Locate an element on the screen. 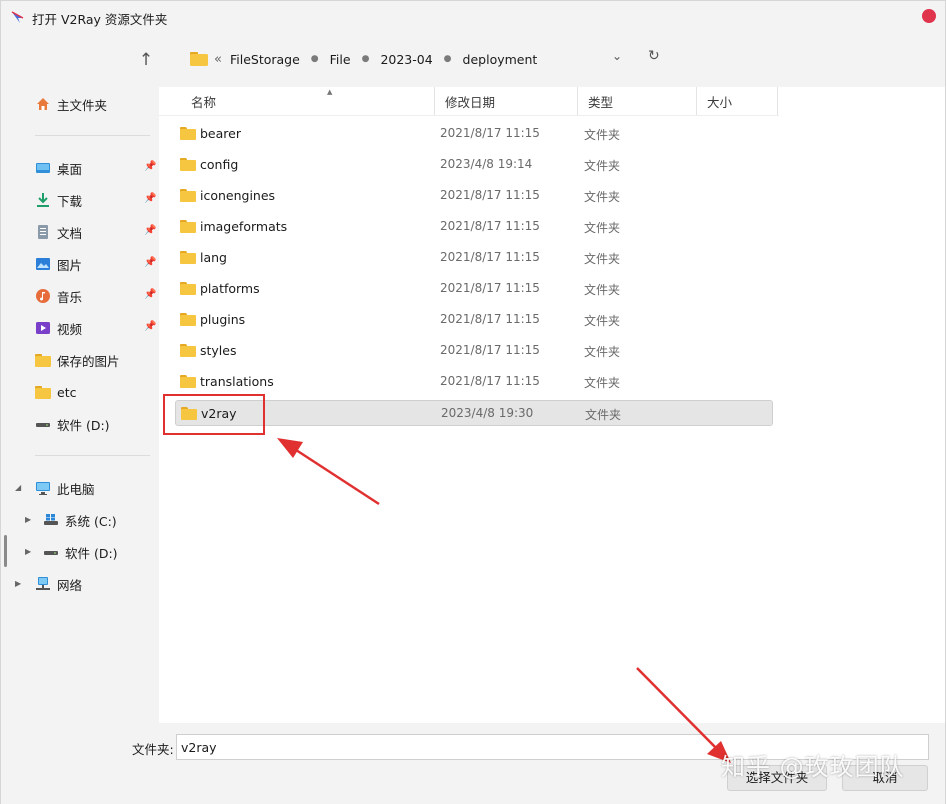 The image size is (946, 804). column-header-label: 类型 is located at coordinates (601, 102).